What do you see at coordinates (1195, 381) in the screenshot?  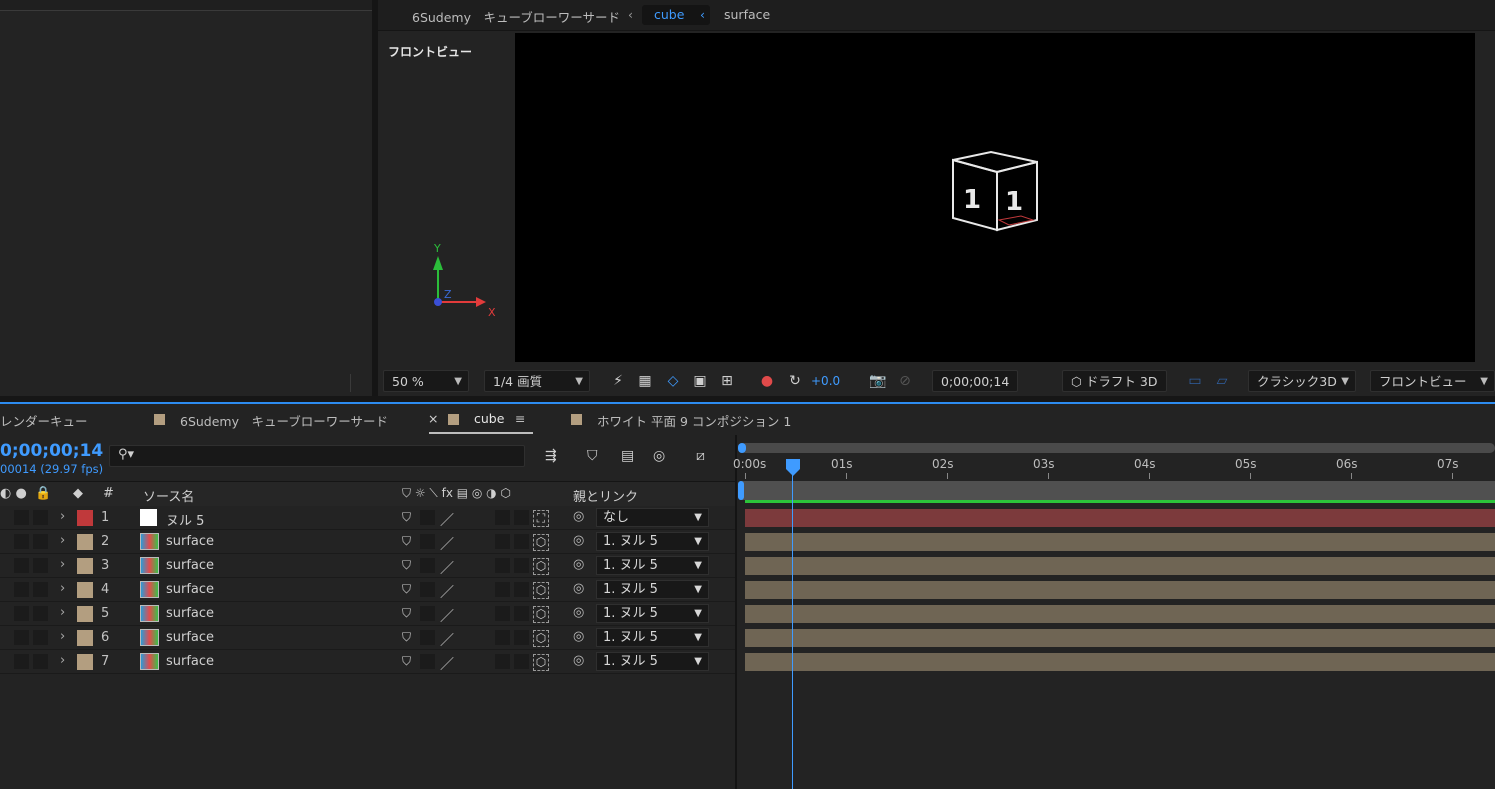 I see `extended-viewer-icon: ▭` at bounding box center [1195, 381].